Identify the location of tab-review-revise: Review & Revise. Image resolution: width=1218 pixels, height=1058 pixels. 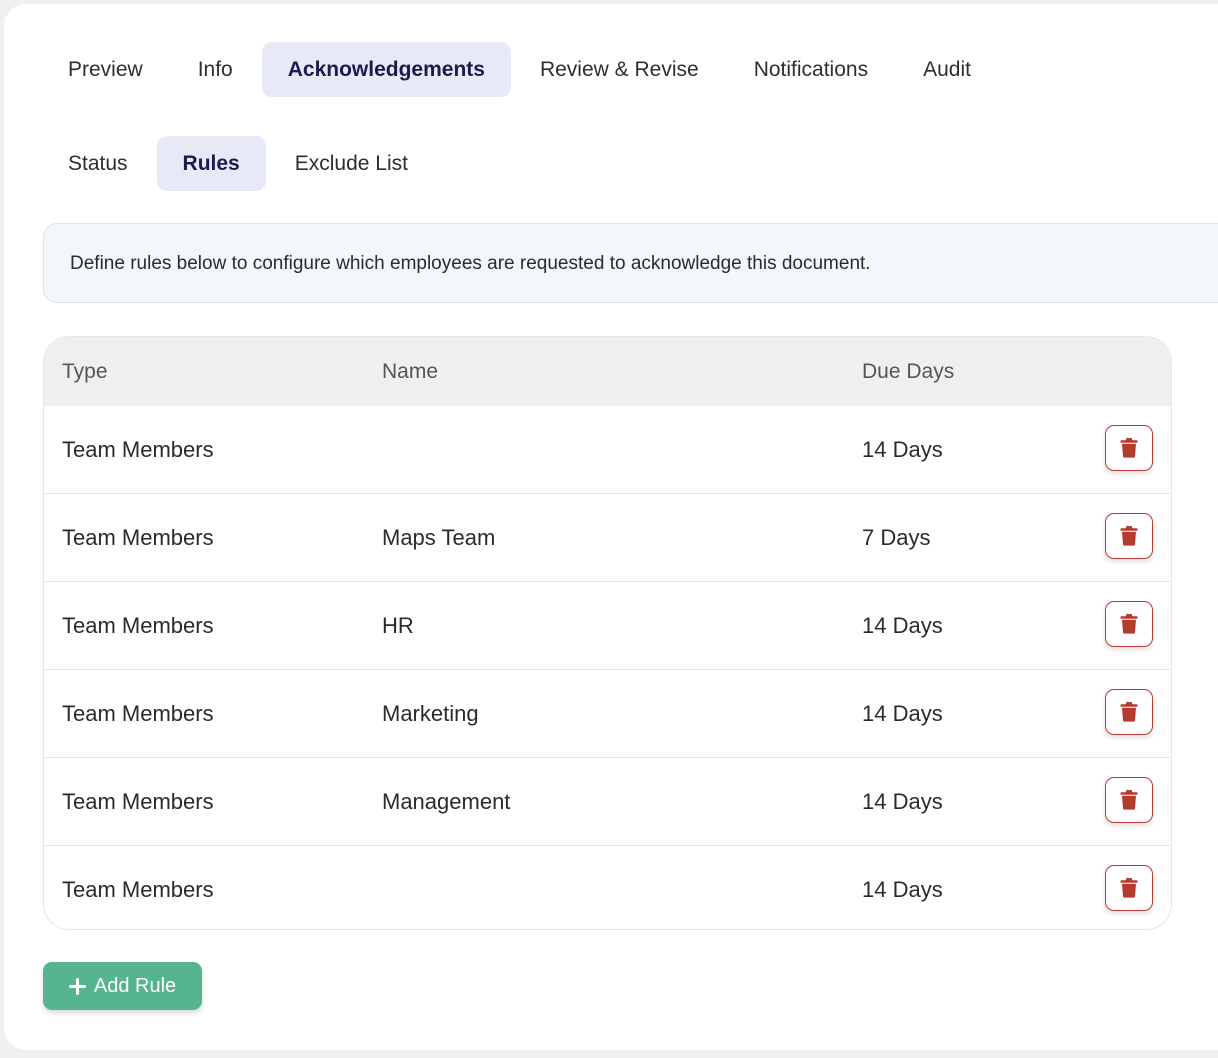
(619, 69).